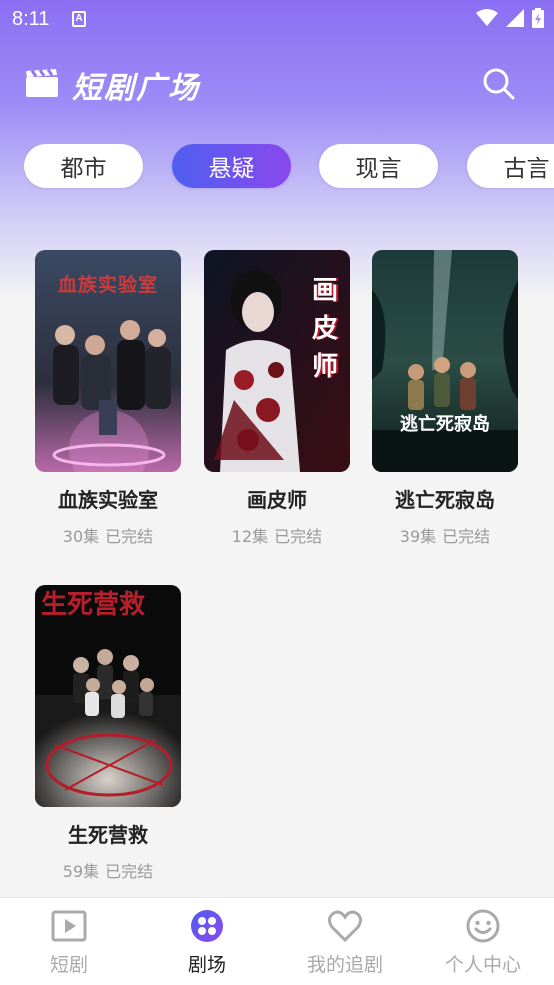 The image size is (554, 985). Describe the element at coordinates (108, 696) in the screenshot. I see `drama-poster: 生死营救` at that location.